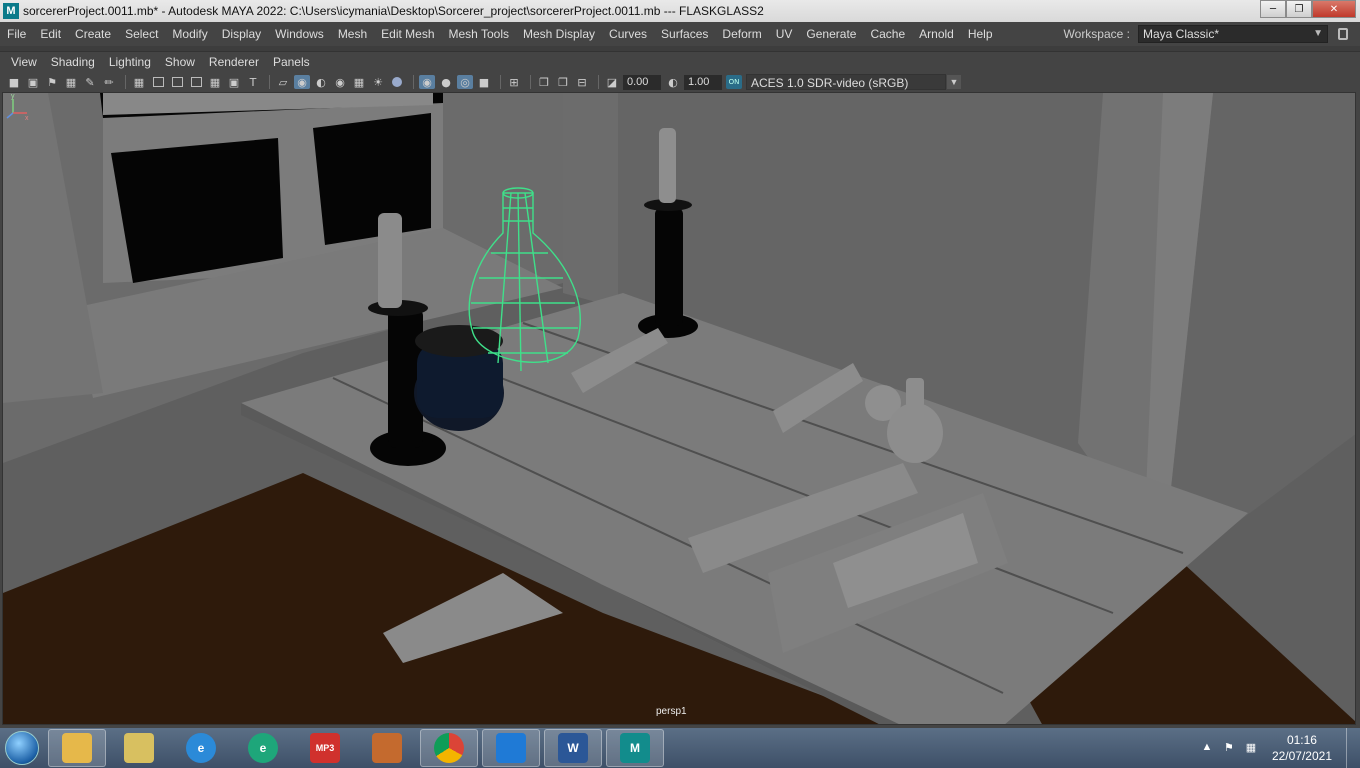 This screenshot has width=1360, height=768. I want to click on internet-explorer-icon: e, so click(201, 748).